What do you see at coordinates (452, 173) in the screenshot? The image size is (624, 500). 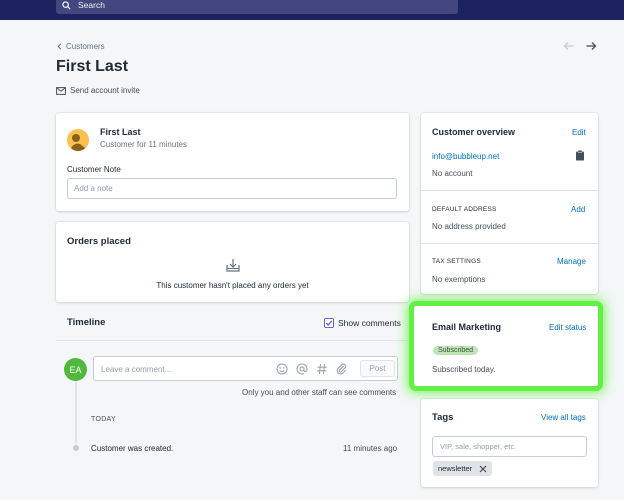 I see `account-status: No account` at bounding box center [452, 173].